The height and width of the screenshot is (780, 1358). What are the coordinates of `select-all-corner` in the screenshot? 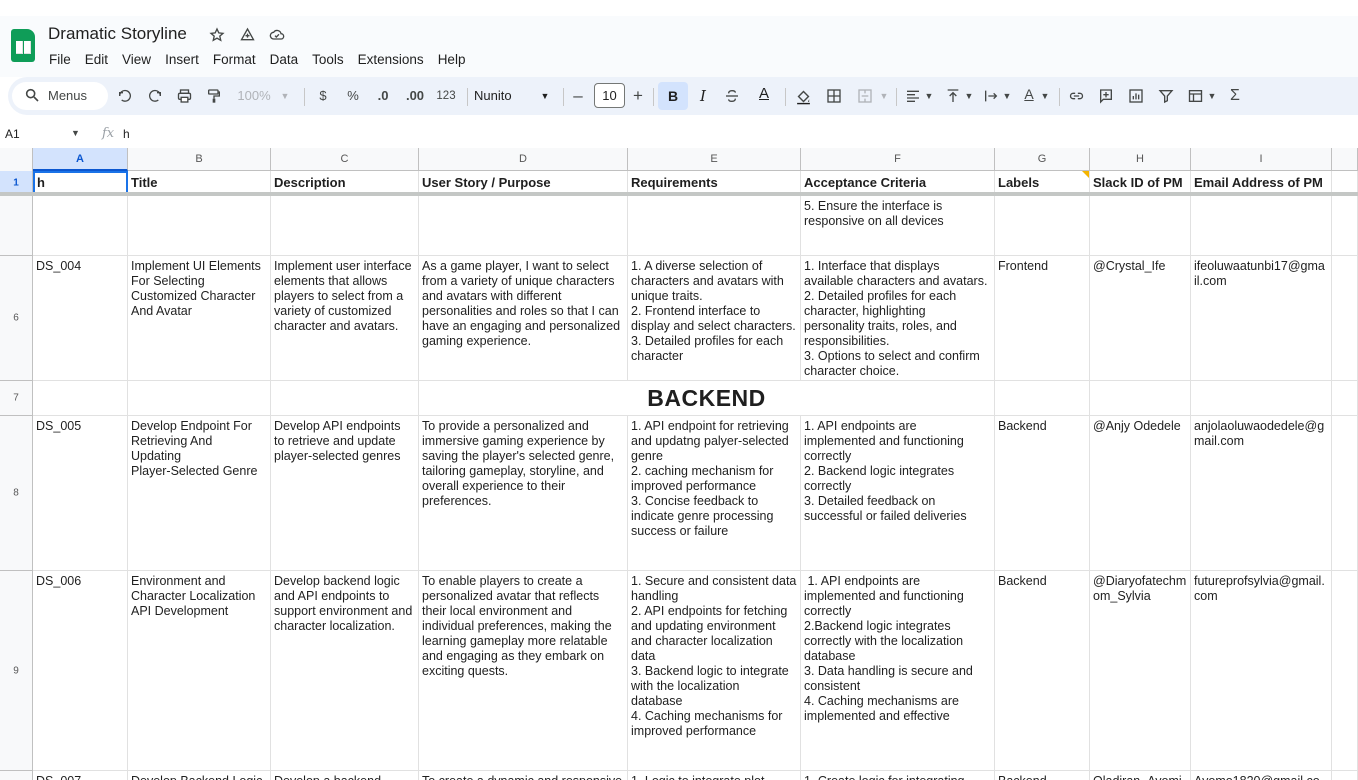 It's located at (16, 159).